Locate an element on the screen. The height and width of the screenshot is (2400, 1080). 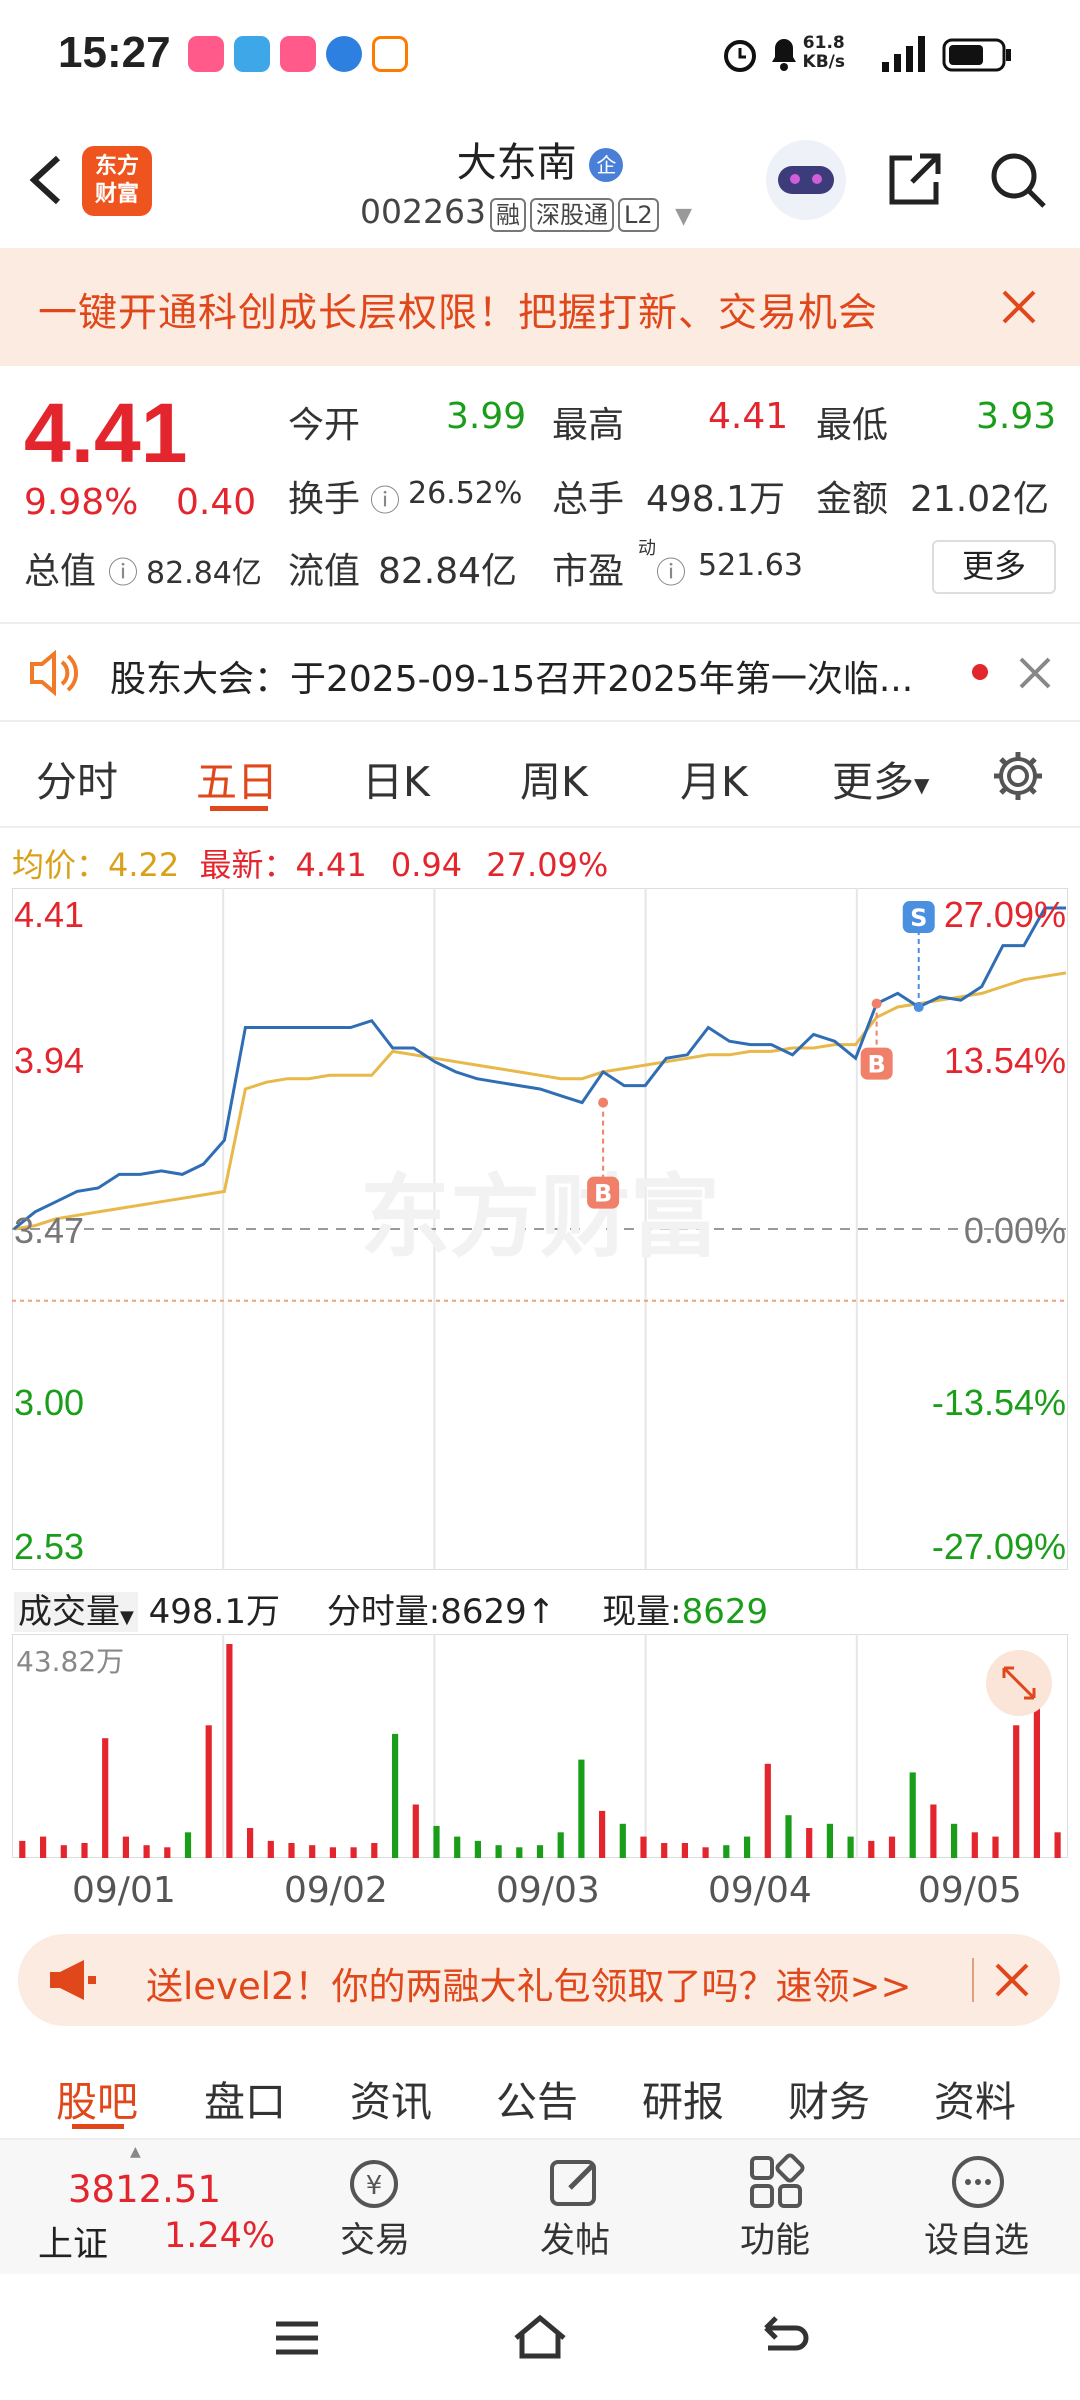
volume-selector: 成交量▼ is located at coordinates (76, 1612).